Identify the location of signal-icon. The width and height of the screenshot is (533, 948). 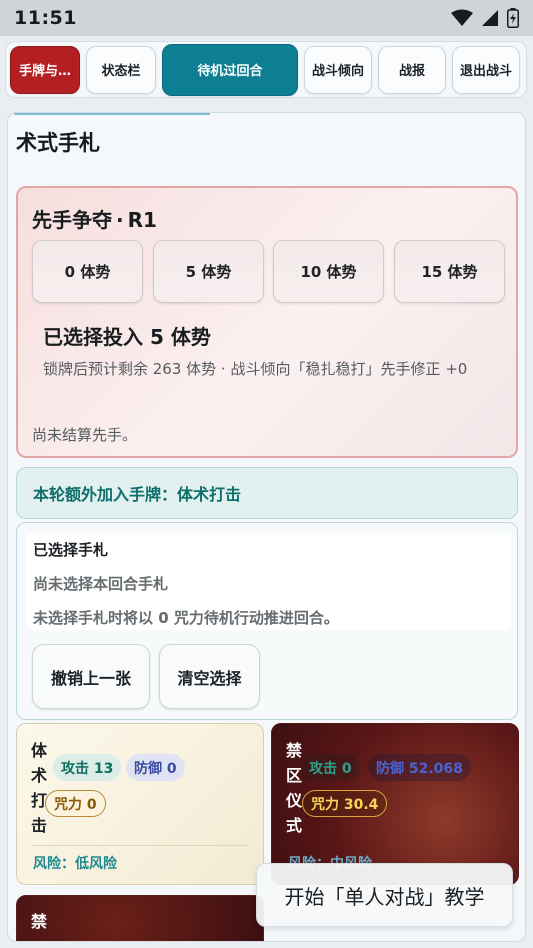
(490, 18).